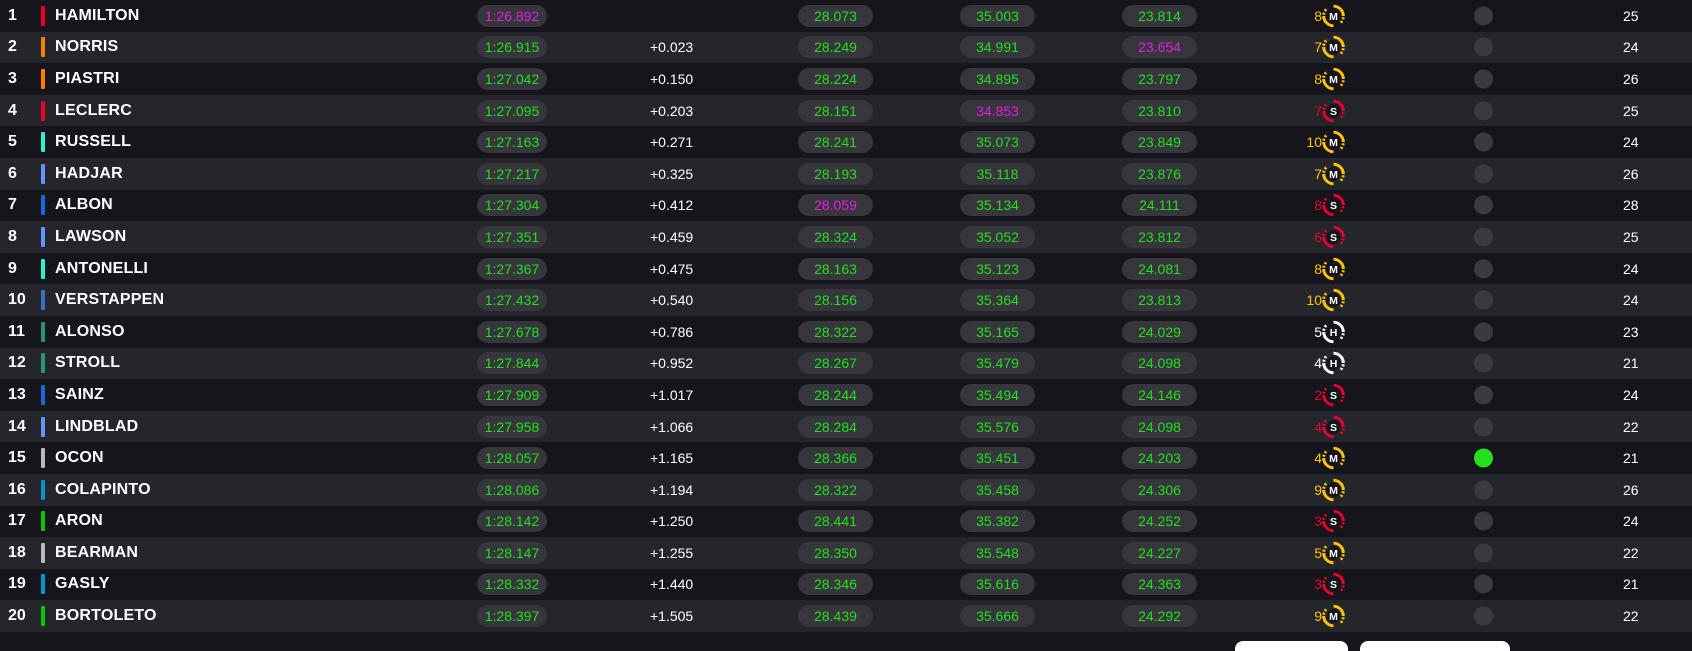 This screenshot has height=651, width=1692. Describe the element at coordinates (84, 205) in the screenshot. I see `driver-name: ALBON` at that location.